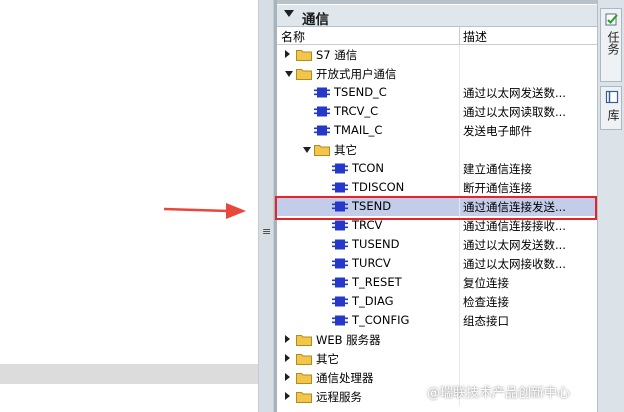 This screenshot has height=412, width=624. What do you see at coordinates (437, 73) in the screenshot?
I see `tree-folder-row: 开放式用户通信` at bounding box center [437, 73].